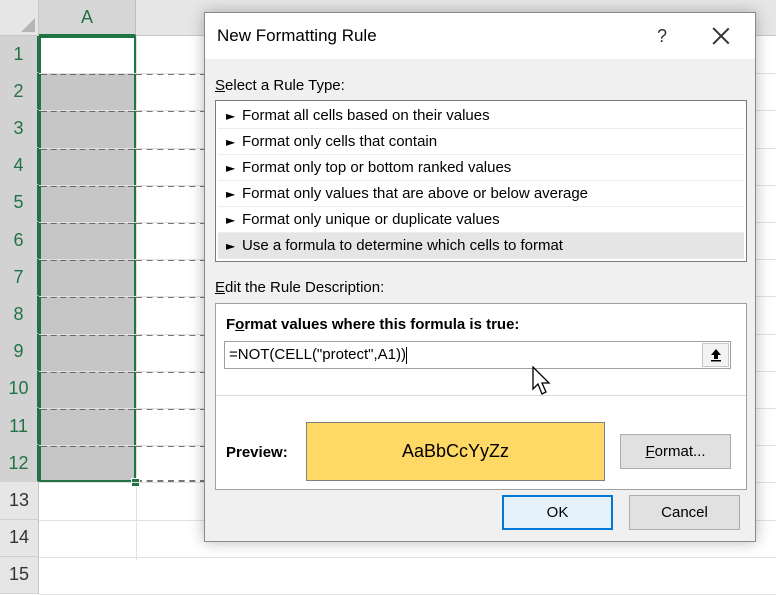 The width and height of the screenshot is (776, 595). Describe the element at coordinates (19, 278) in the screenshot. I see `row-header-7: 7` at that location.